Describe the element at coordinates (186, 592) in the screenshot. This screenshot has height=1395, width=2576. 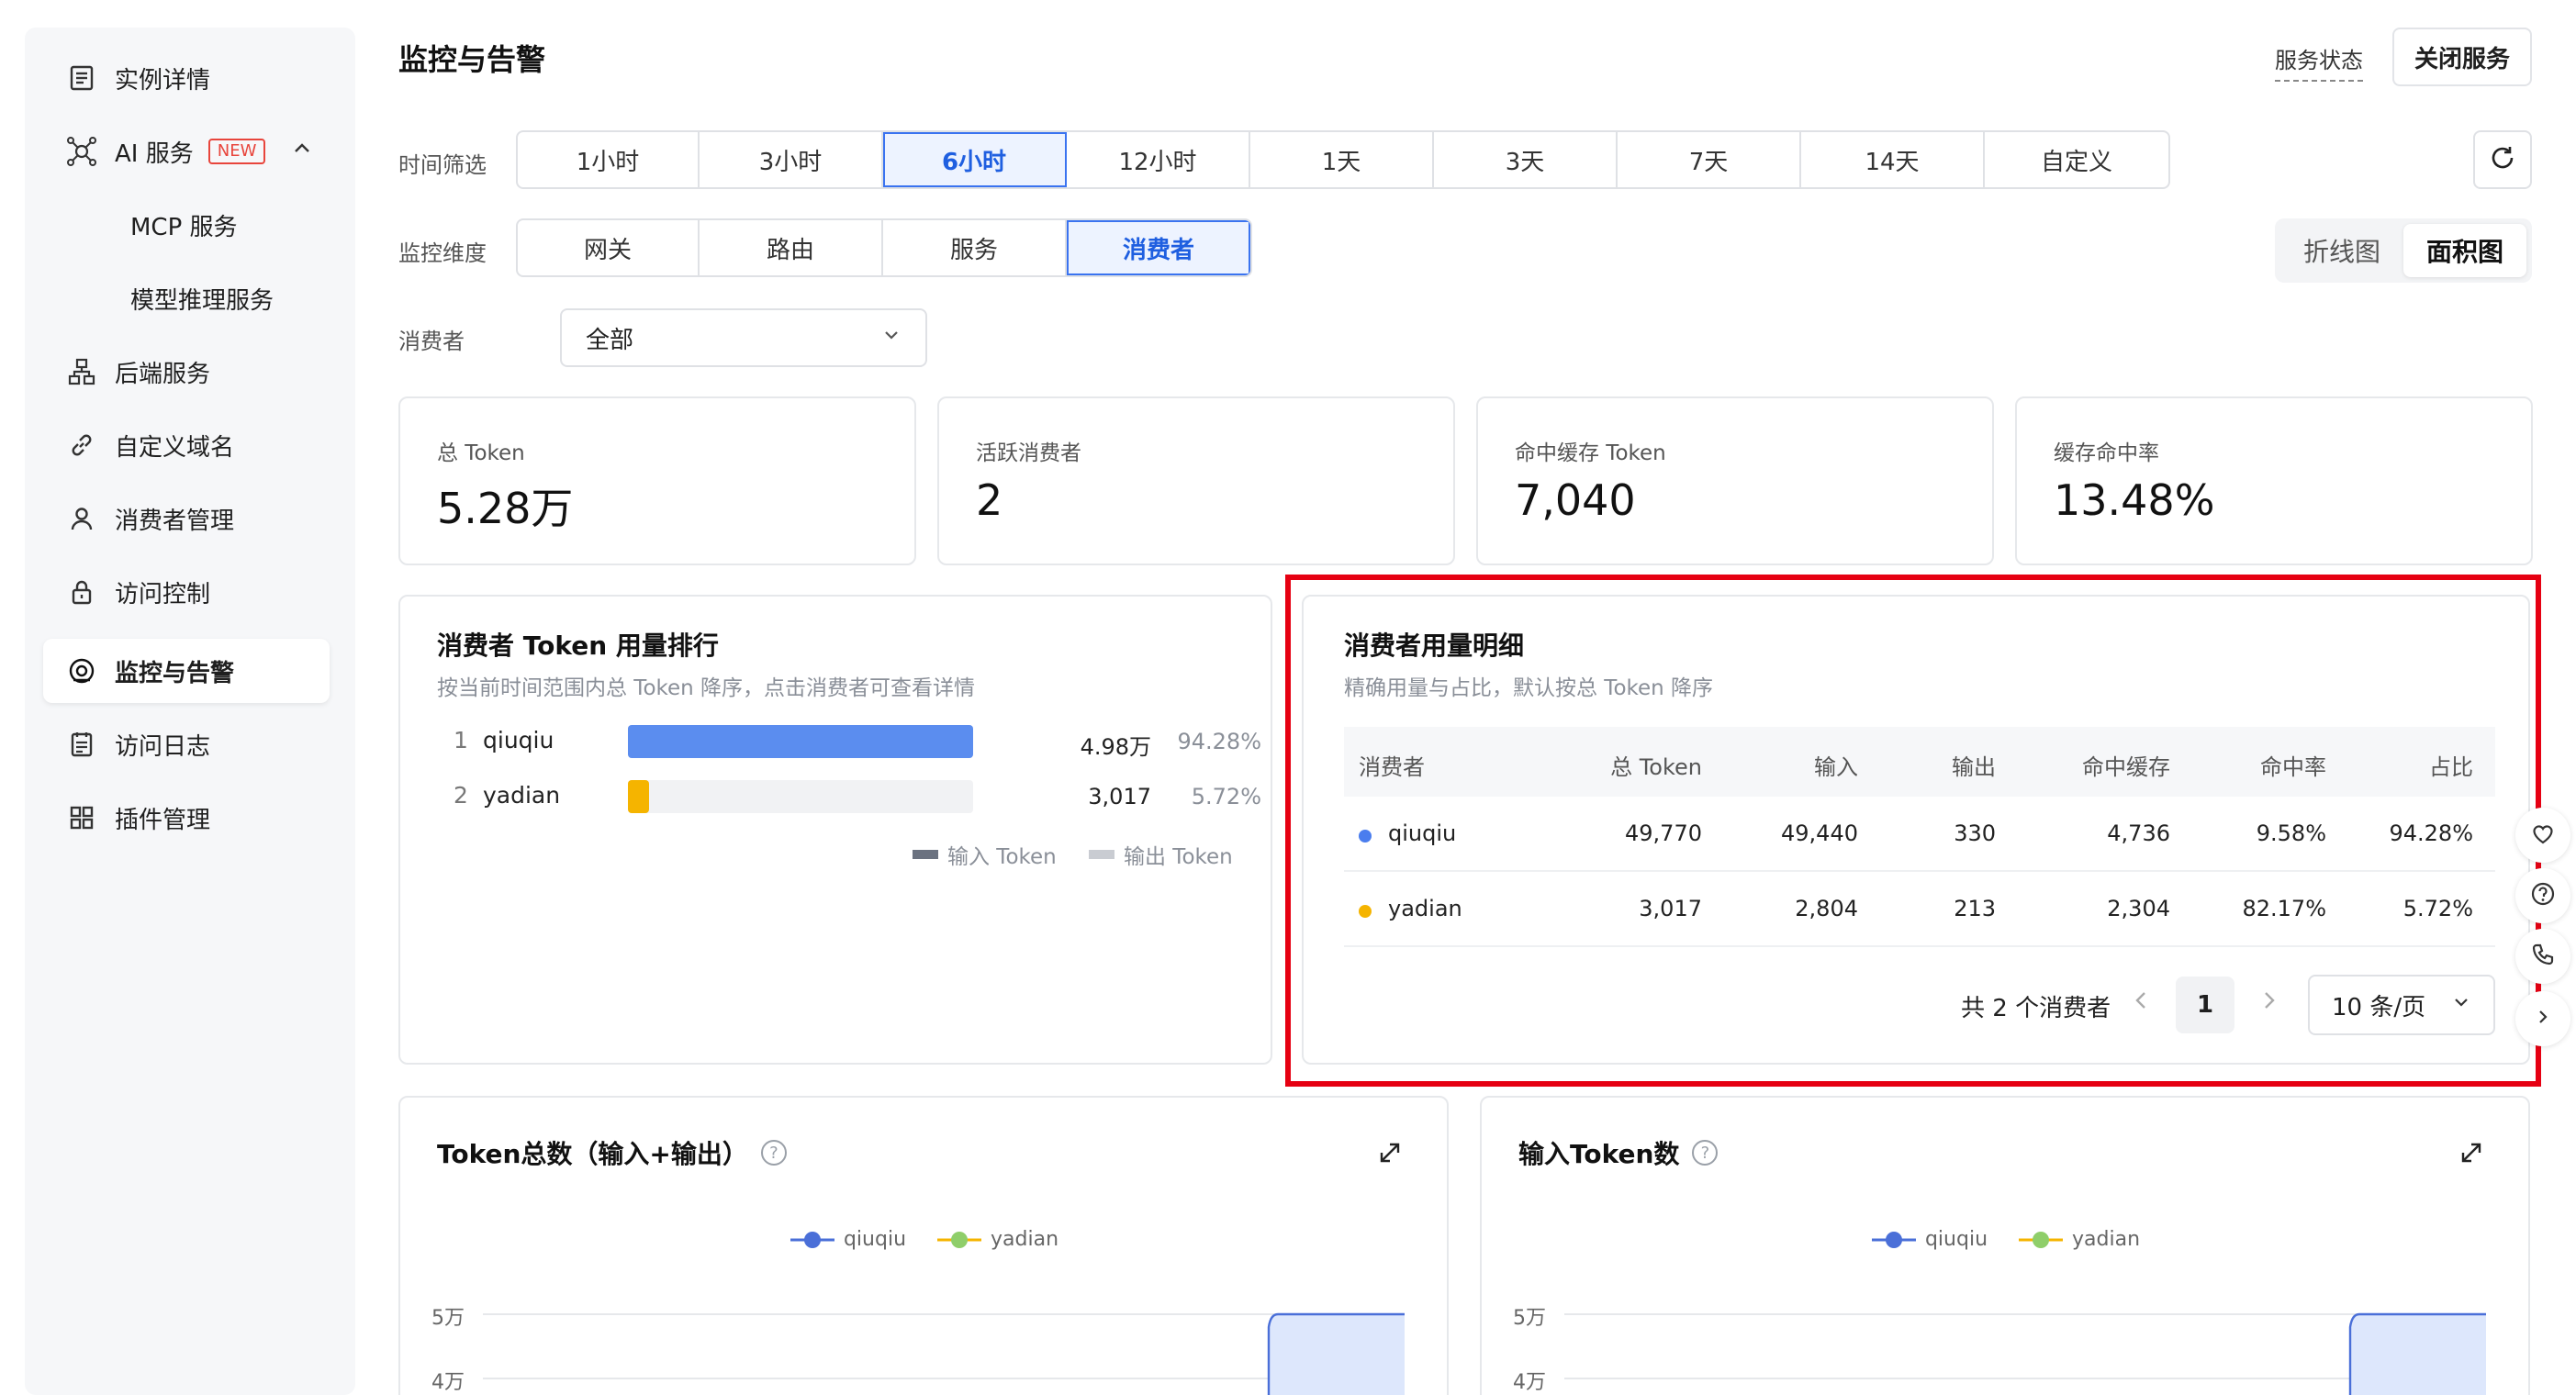
I see `sidebar-item-access-control: 访问控制` at that location.